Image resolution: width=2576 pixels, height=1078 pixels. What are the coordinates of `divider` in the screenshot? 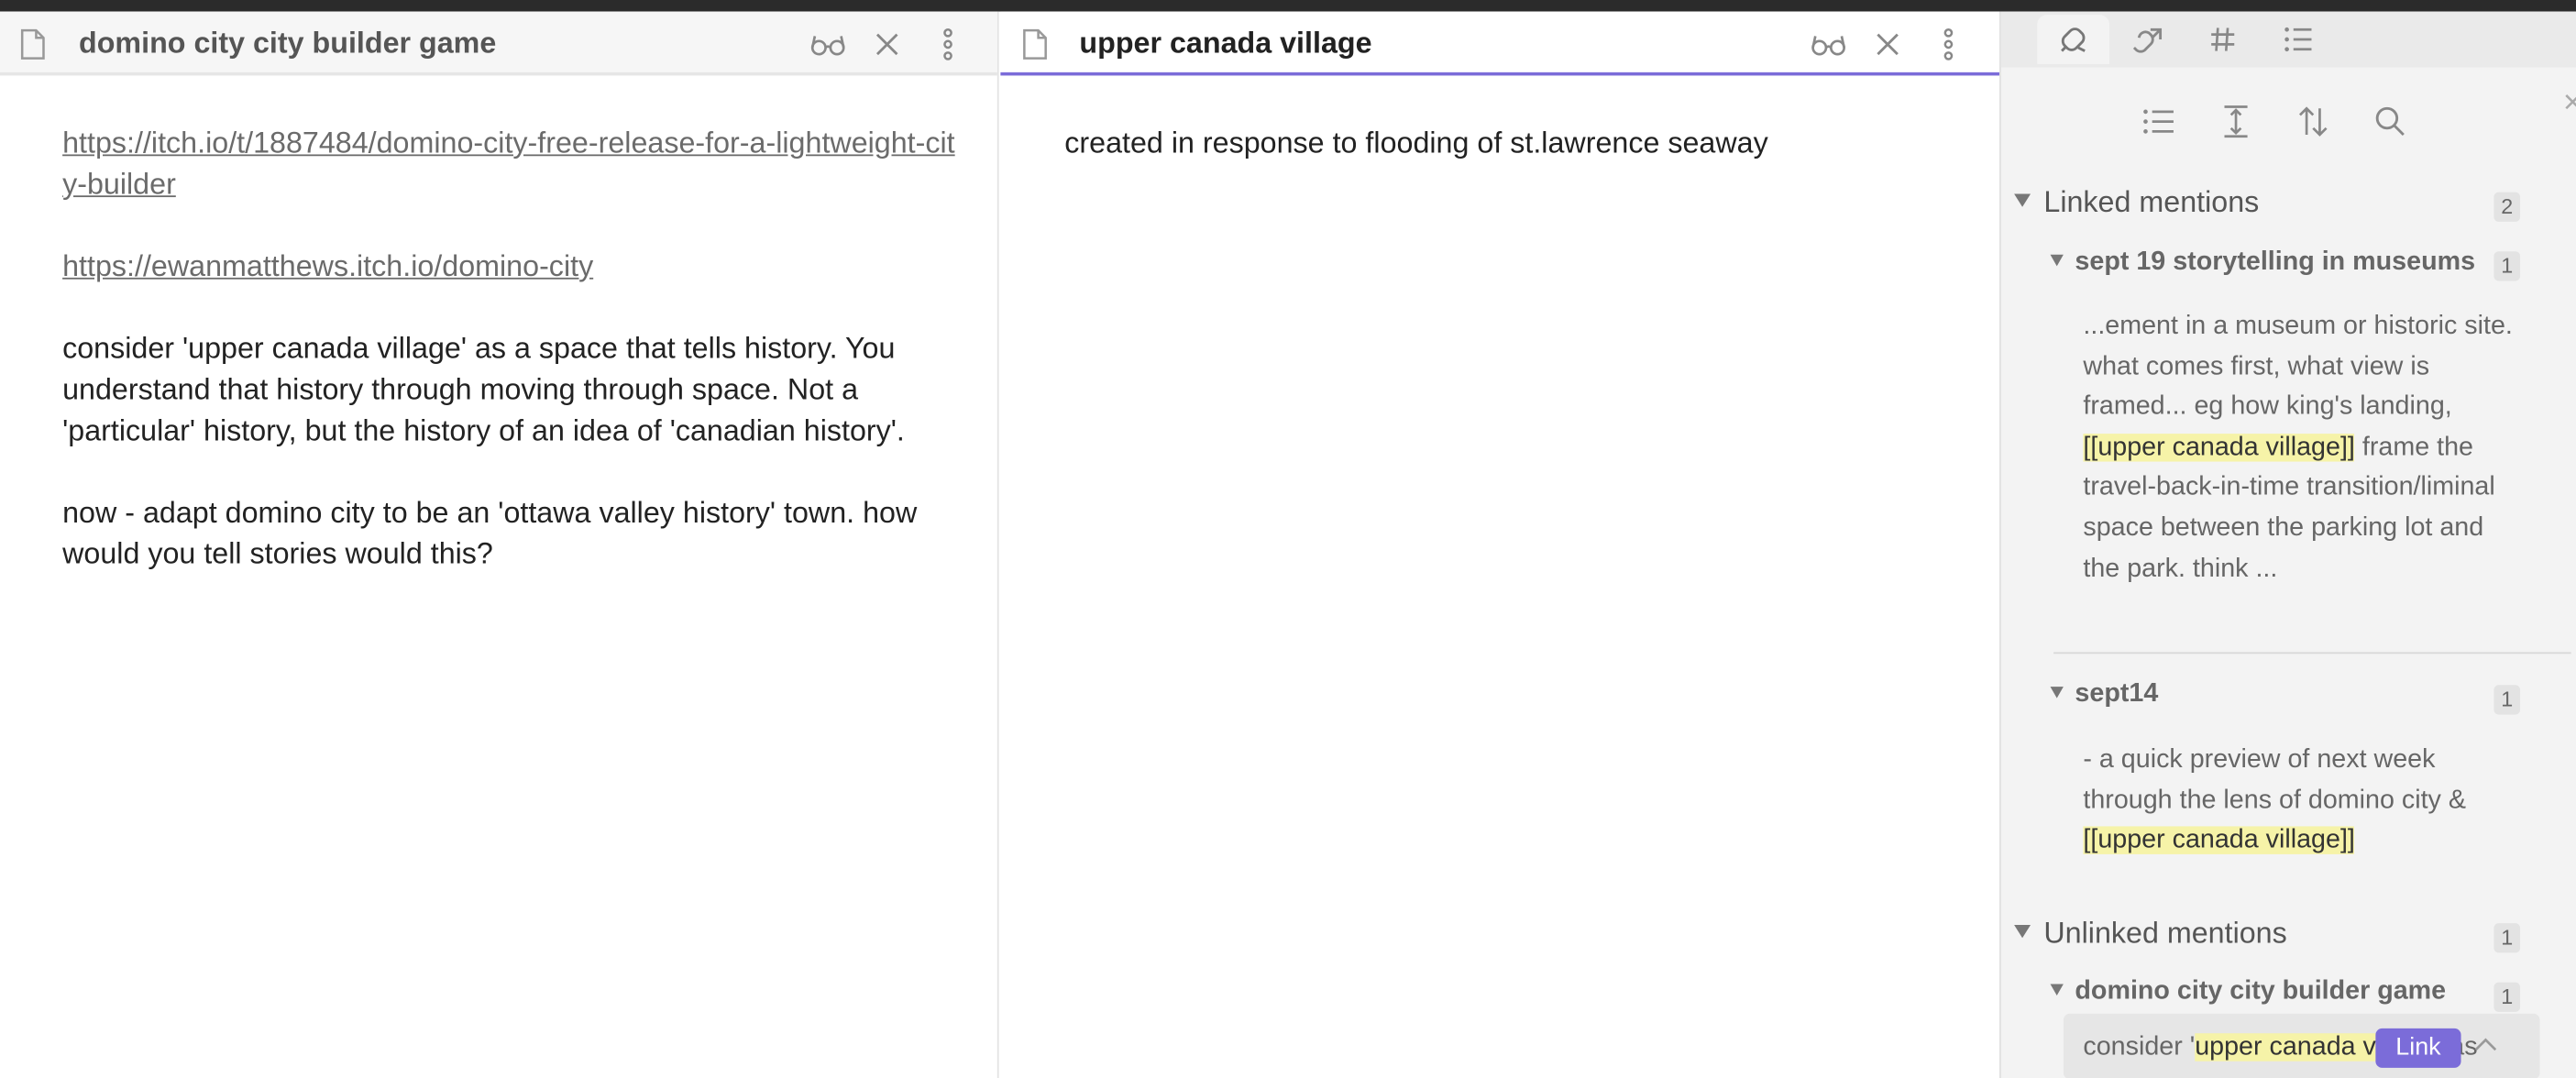 It's located at (2312, 653).